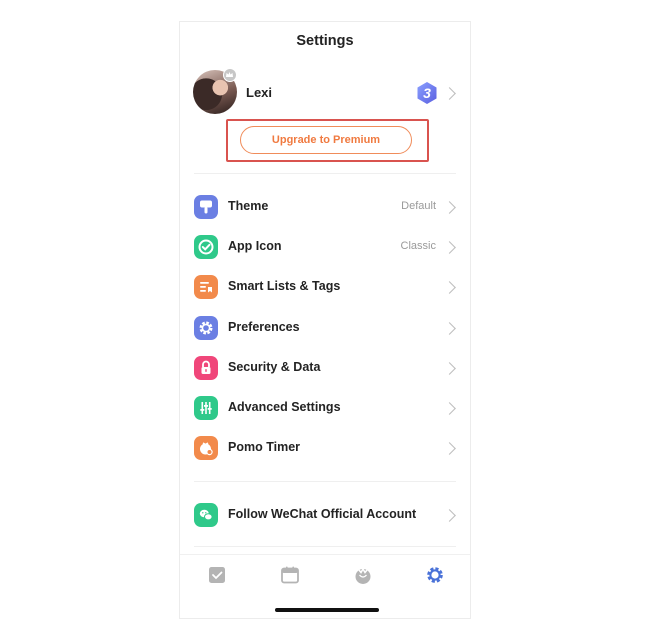 This screenshot has height=642, width=650. What do you see at coordinates (325, 95) in the screenshot?
I see `profile-row: Lexi 3` at bounding box center [325, 95].